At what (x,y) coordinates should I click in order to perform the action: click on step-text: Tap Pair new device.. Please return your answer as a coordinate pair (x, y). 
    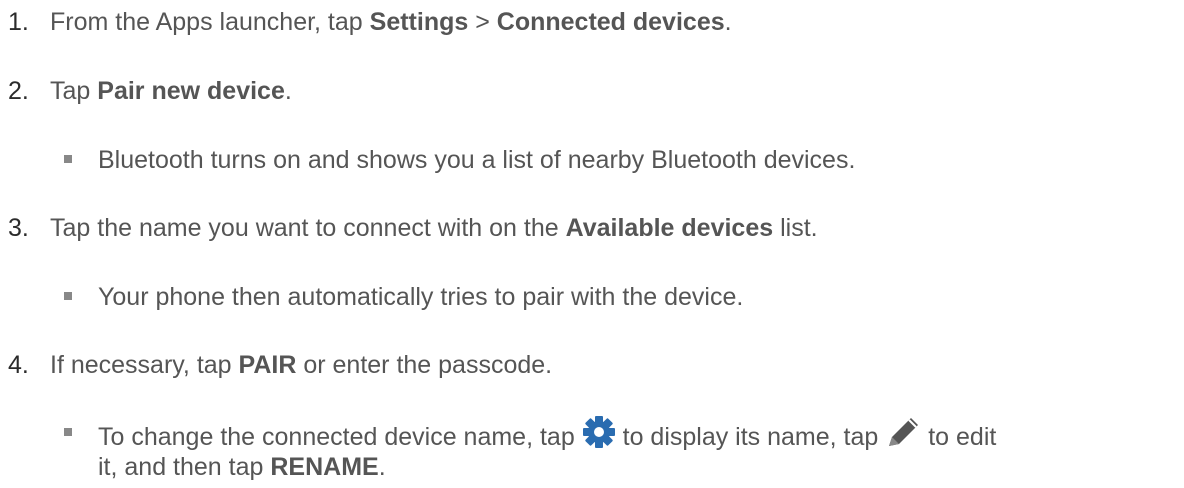
    Looking at the image, I should click on (171, 91).